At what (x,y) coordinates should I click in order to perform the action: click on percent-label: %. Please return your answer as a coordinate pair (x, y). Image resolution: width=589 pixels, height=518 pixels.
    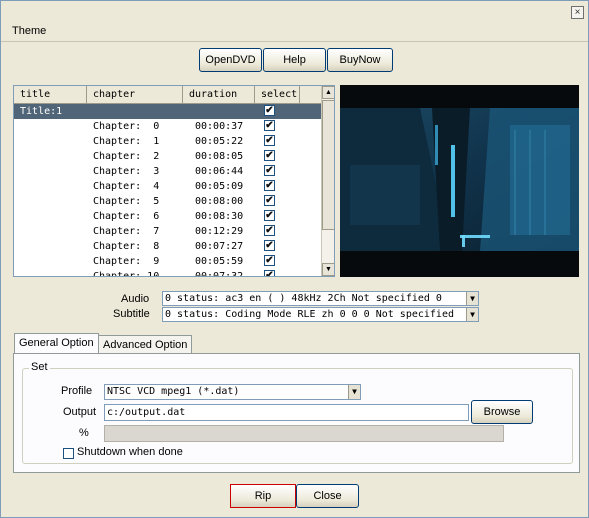
    Looking at the image, I should click on (84, 433).